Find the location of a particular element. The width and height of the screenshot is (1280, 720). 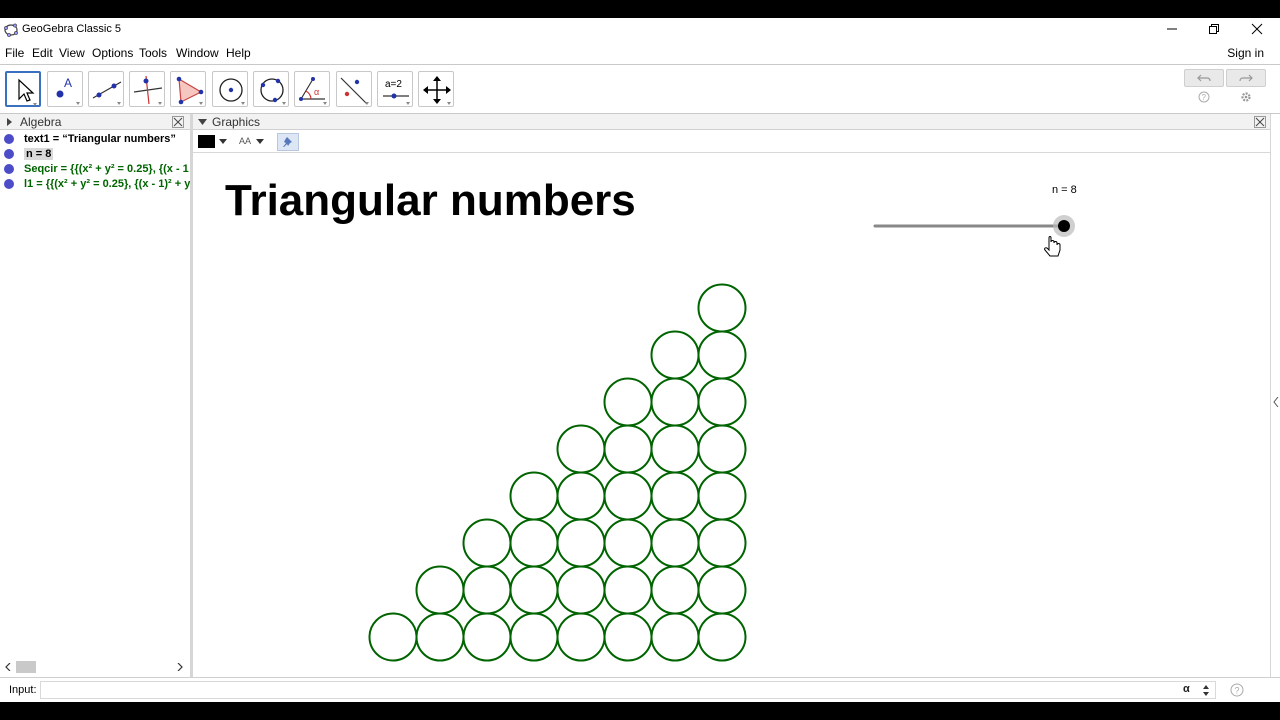

algebra-row-n: n = 8 is located at coordinates (95, 154).